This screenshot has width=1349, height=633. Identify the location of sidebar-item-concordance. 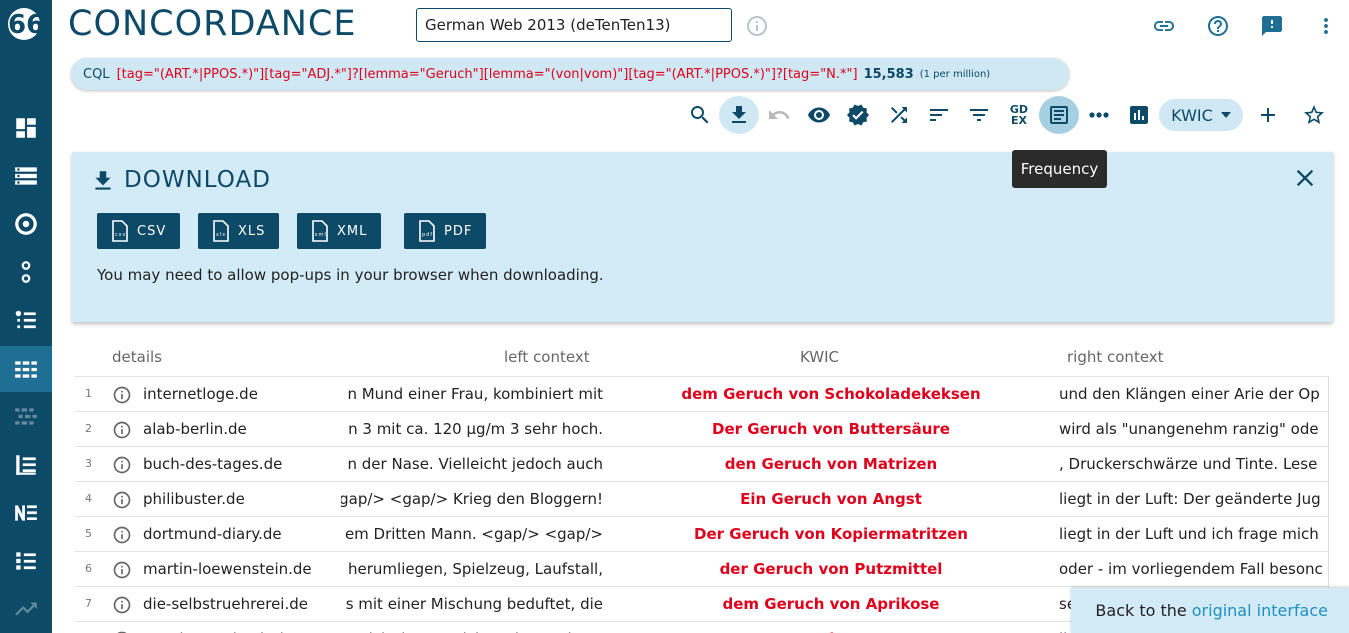
(26, 369).